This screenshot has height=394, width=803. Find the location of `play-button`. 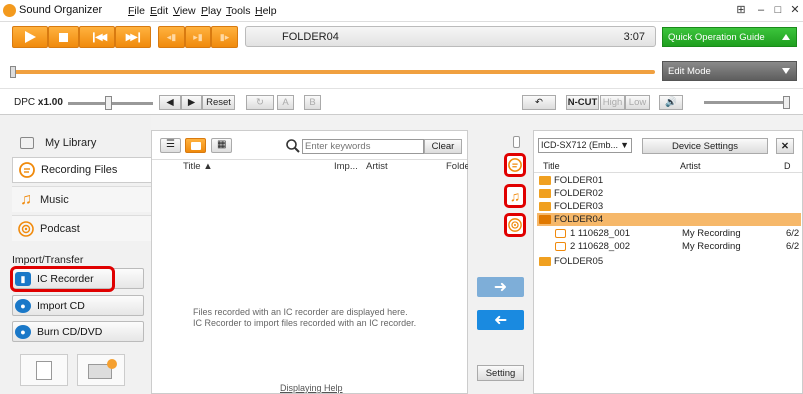

play-button is located at coordinates (30, 37).